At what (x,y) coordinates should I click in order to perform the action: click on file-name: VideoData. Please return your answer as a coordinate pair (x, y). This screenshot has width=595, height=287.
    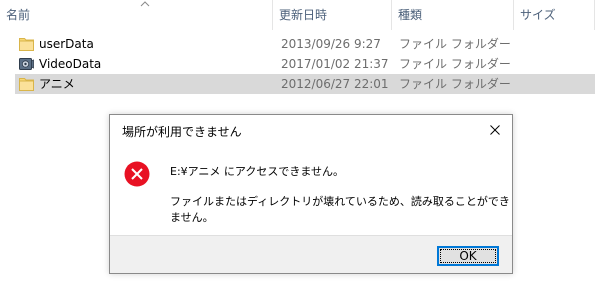
    Looking at the image, I should click on (70, 64).